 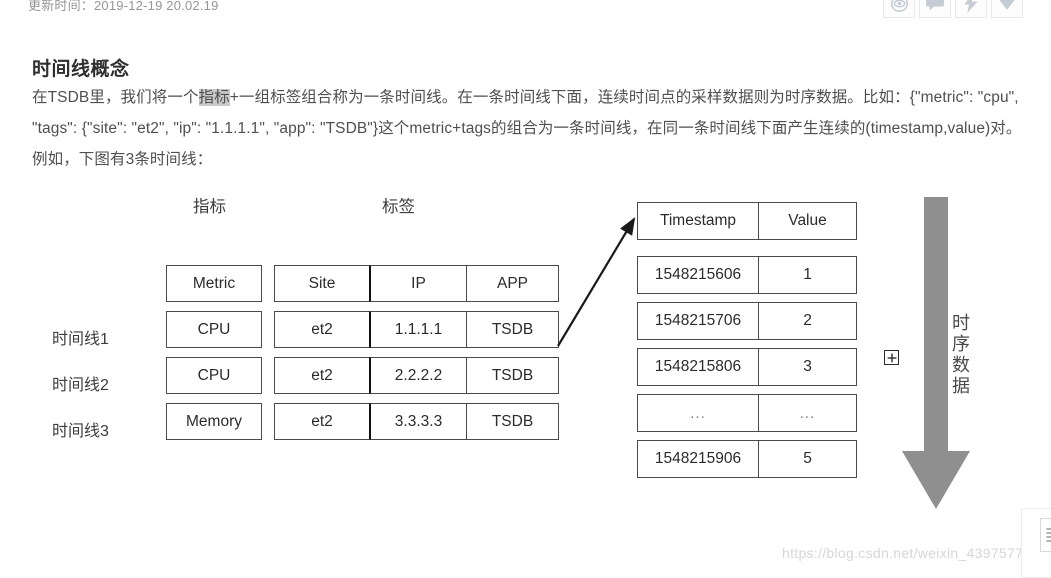 I want to click on series-timestamp-row5: 1548215906, so click(x=698, y=459).